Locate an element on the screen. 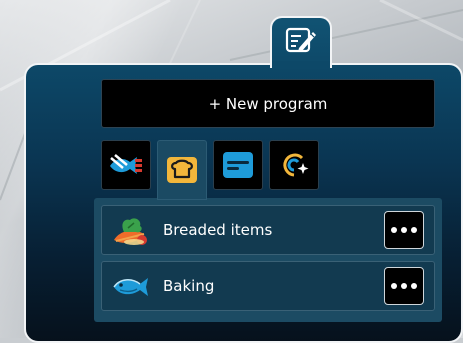  category-tray is located at coordinates (238, 165).